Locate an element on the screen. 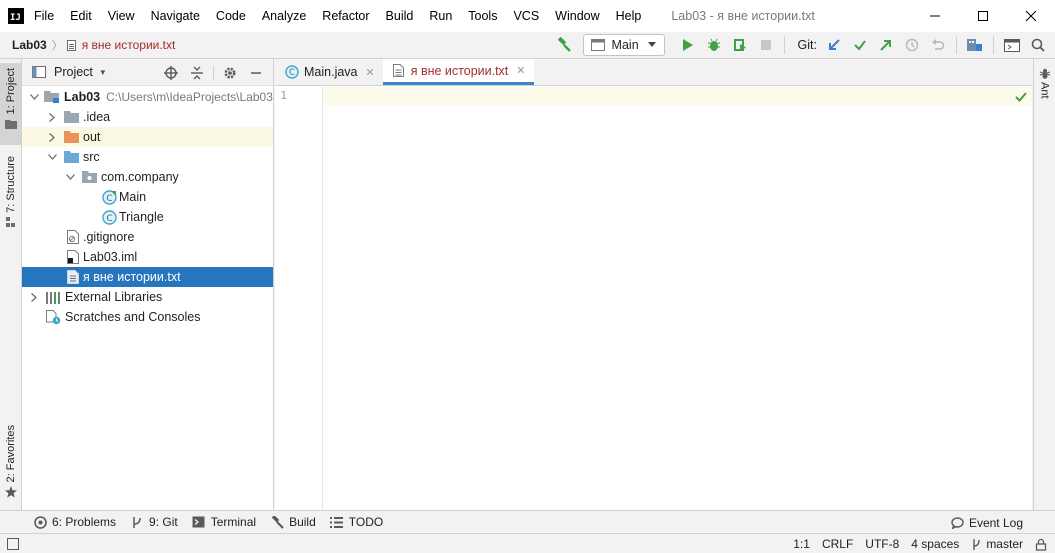 The image size is (1055, 553). minimize-button is located at coordinates (935, 16).